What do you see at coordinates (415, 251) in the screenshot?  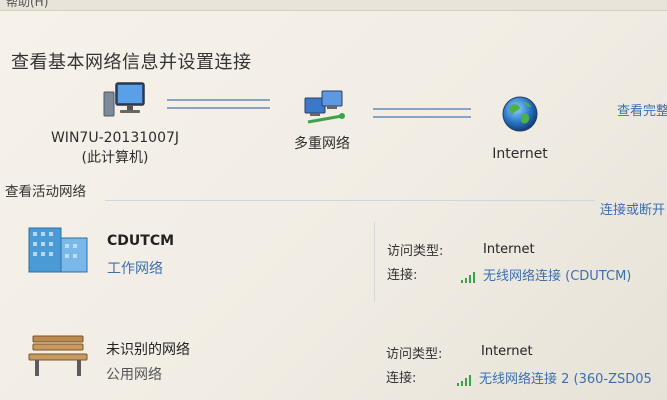 I see `network-1-access-label: 访问类型:` at bounding box center [415, 251].